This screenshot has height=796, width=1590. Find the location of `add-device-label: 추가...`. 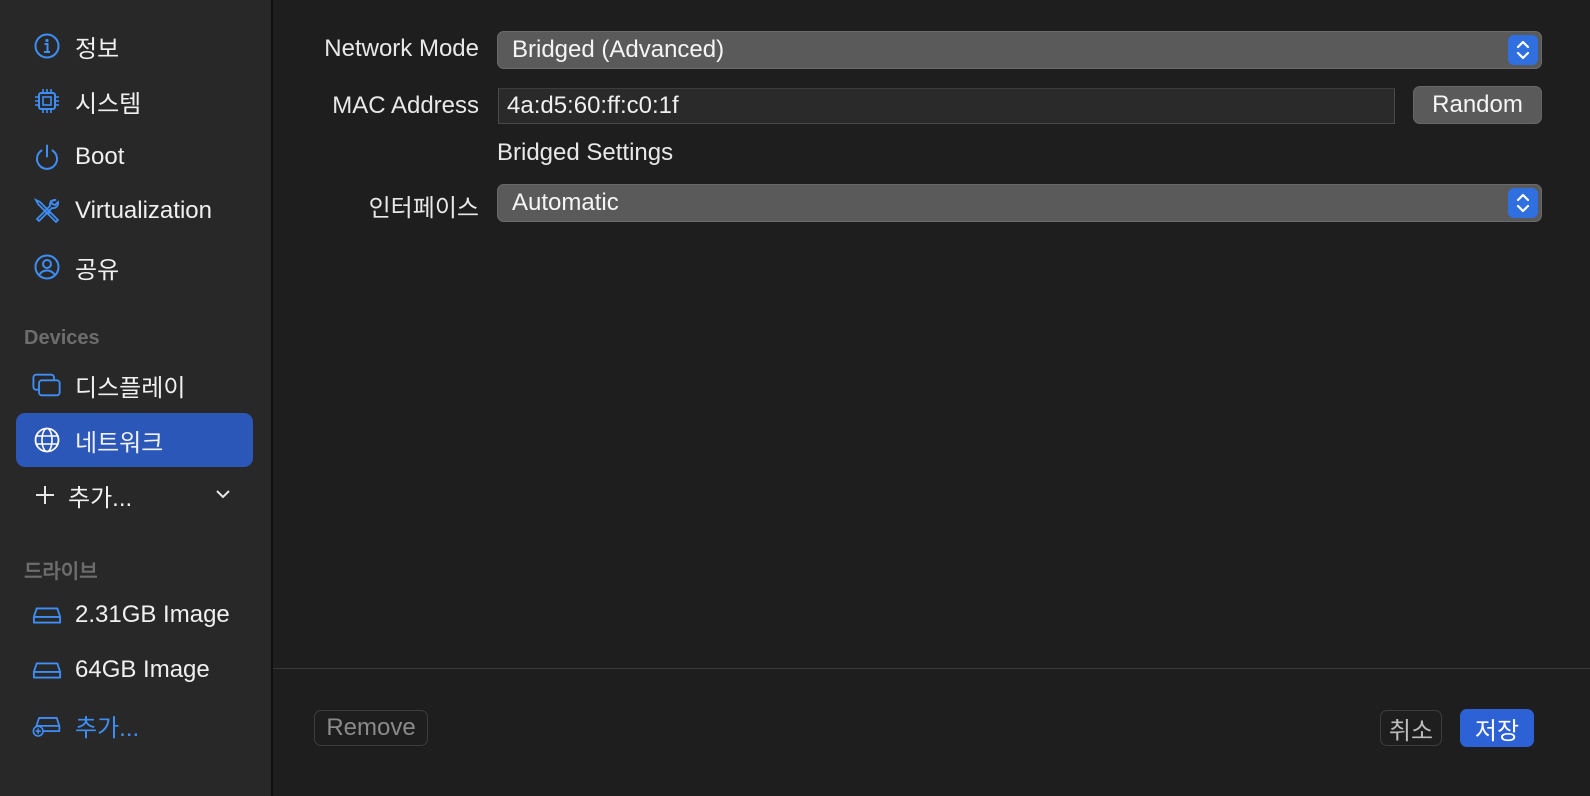

add-device-label: 추가... is located at coordinates (100, 498).